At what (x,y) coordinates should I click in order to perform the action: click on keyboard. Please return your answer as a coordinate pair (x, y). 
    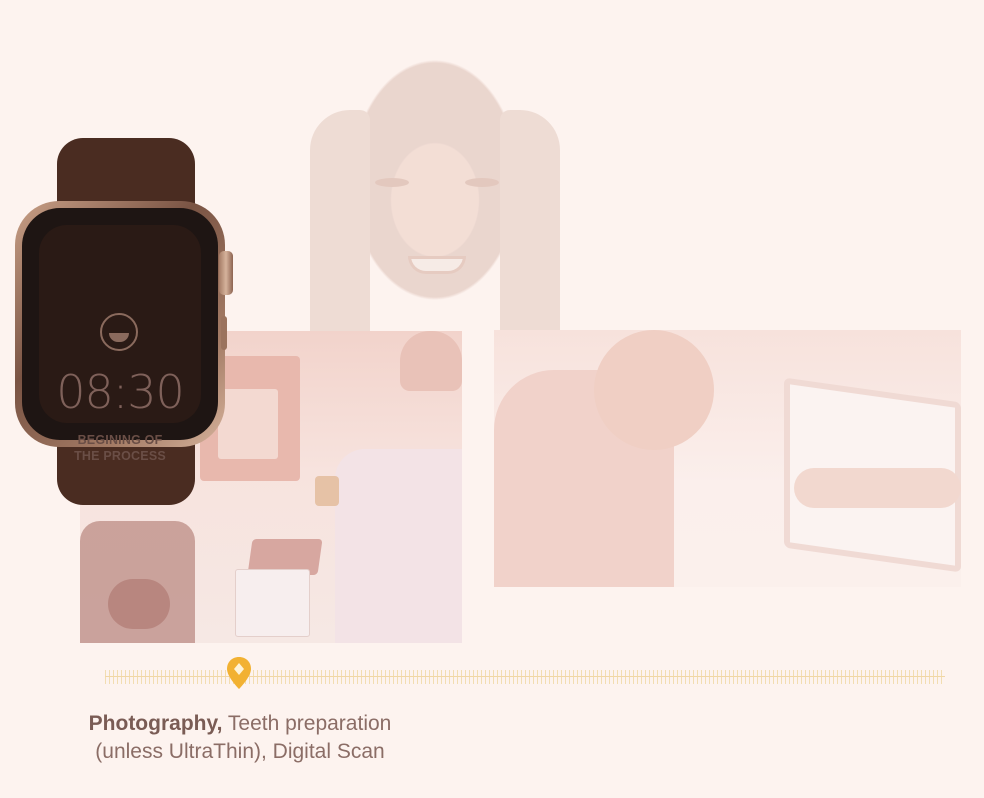
    Looking at the image, I should click on (272, 603).